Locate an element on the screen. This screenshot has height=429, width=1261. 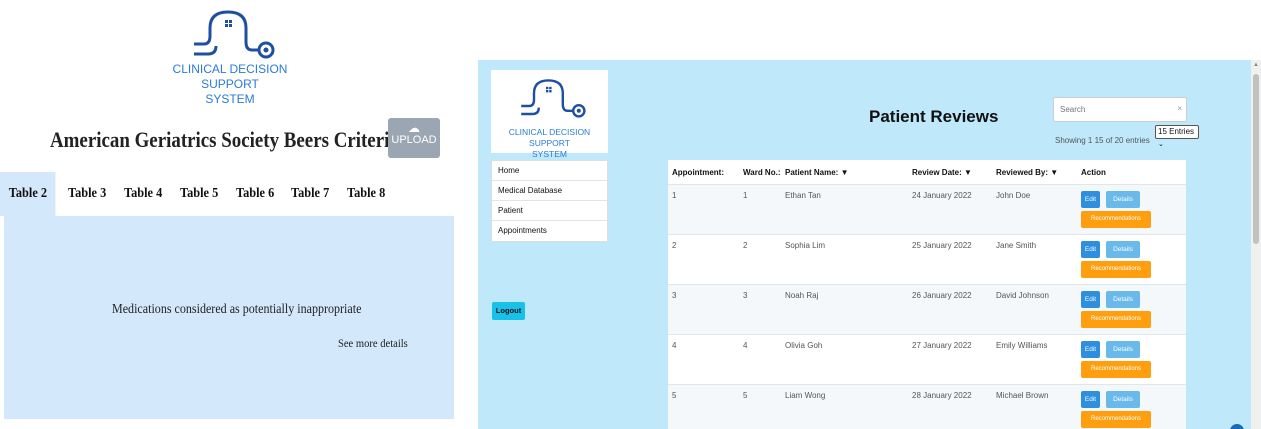
cell-appointment: 1 is located at coordinates (674, 195).